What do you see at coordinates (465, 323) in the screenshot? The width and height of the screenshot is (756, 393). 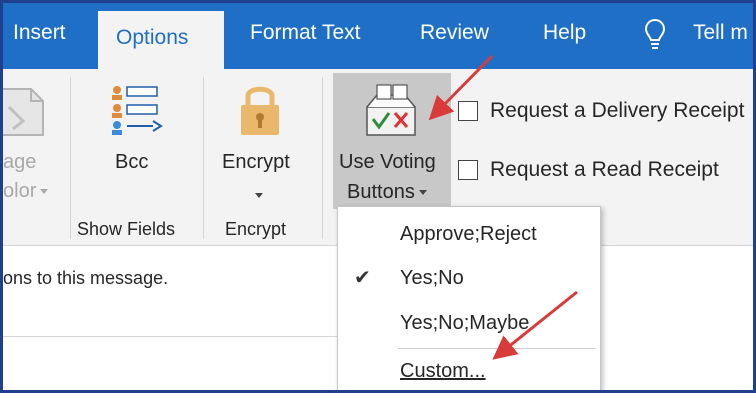 I see `menu-item-label: Yes;No;Maybe` at bounding box center [465, 323].